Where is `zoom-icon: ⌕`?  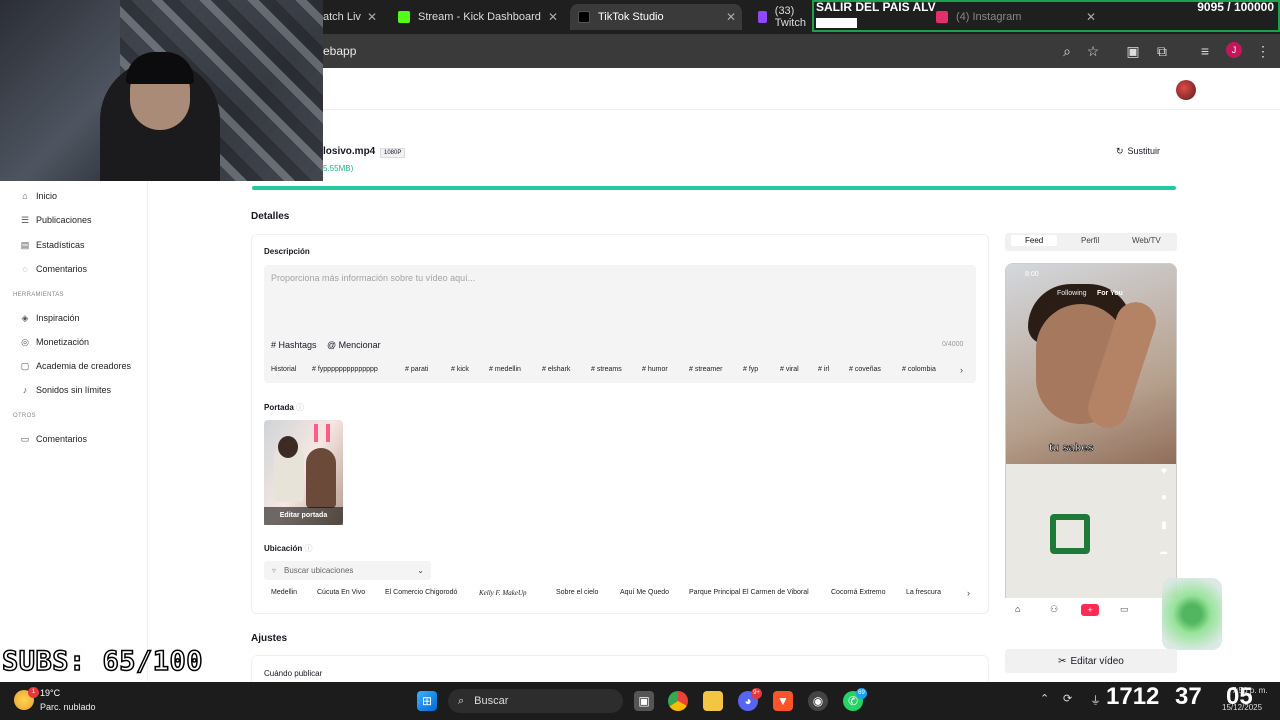 zoom-icon: ⌕ is located at coordinates (1067, 51).